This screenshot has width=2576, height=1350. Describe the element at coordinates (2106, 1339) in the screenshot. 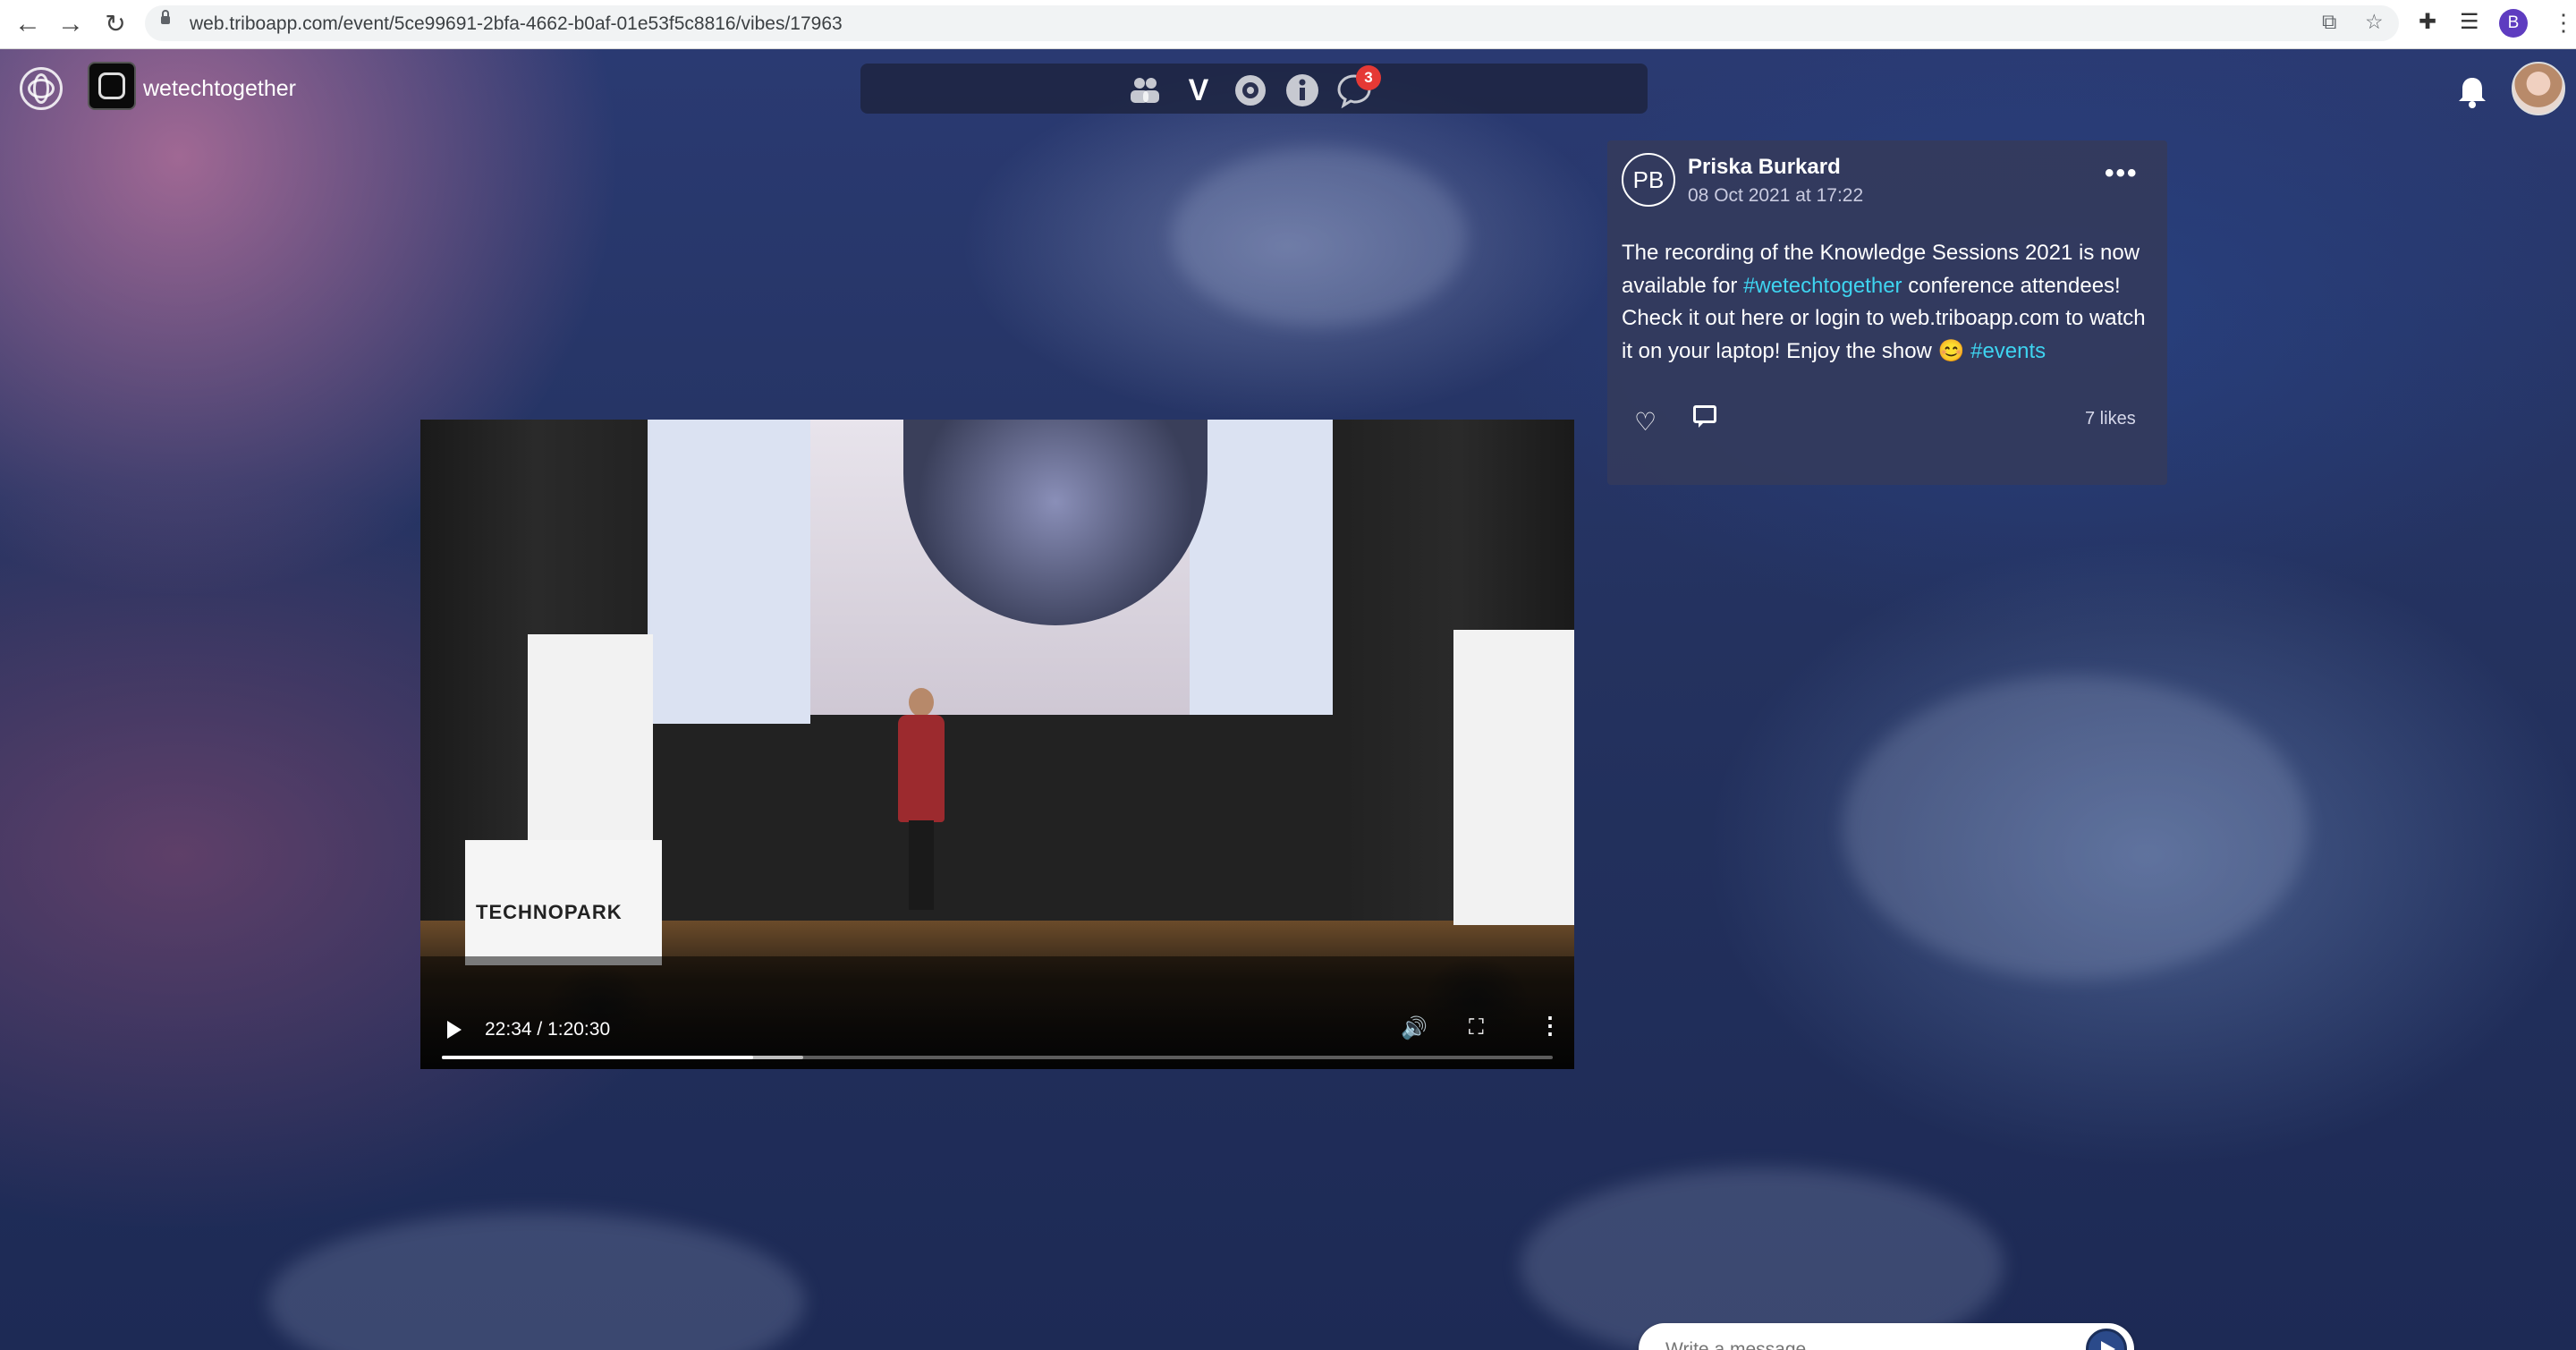

I see `send-icon` at that location.